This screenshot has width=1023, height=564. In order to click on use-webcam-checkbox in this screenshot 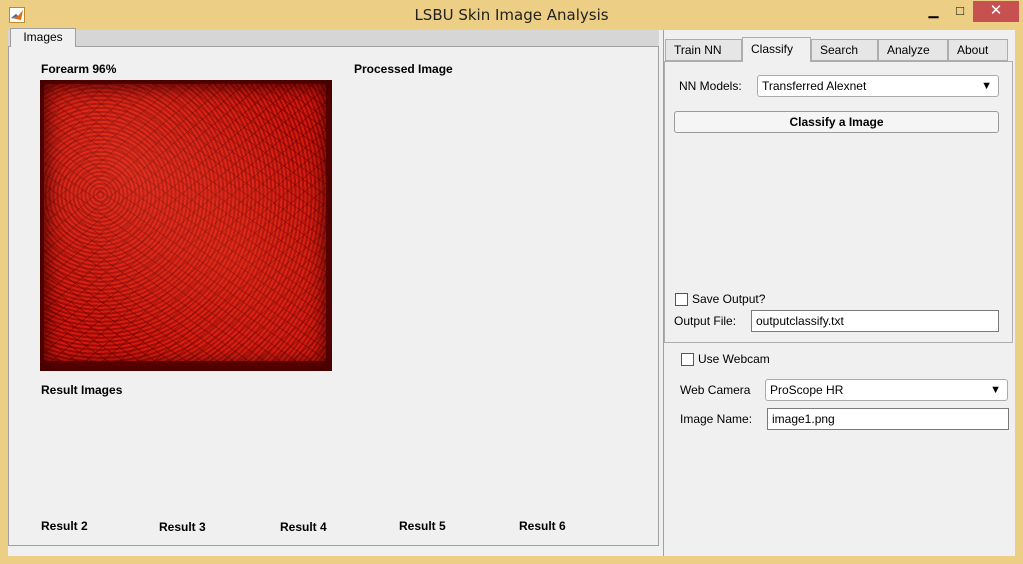, I will do `click(687, 359)`.